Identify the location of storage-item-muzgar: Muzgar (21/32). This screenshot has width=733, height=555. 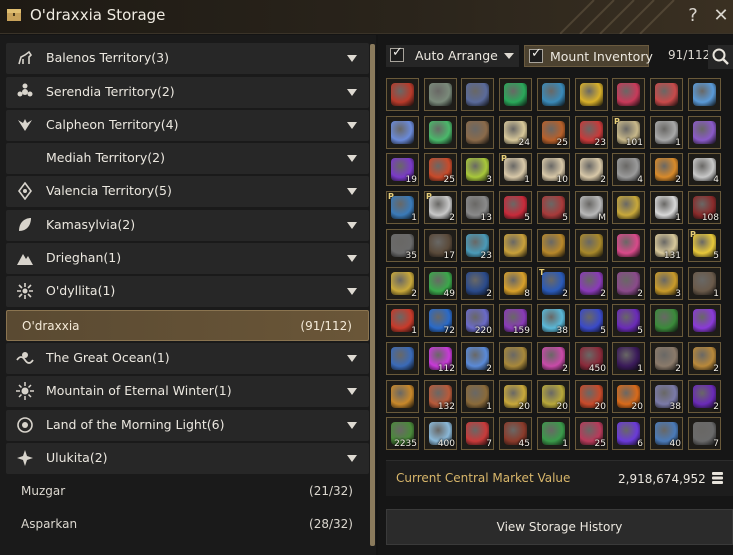
(187, 491).